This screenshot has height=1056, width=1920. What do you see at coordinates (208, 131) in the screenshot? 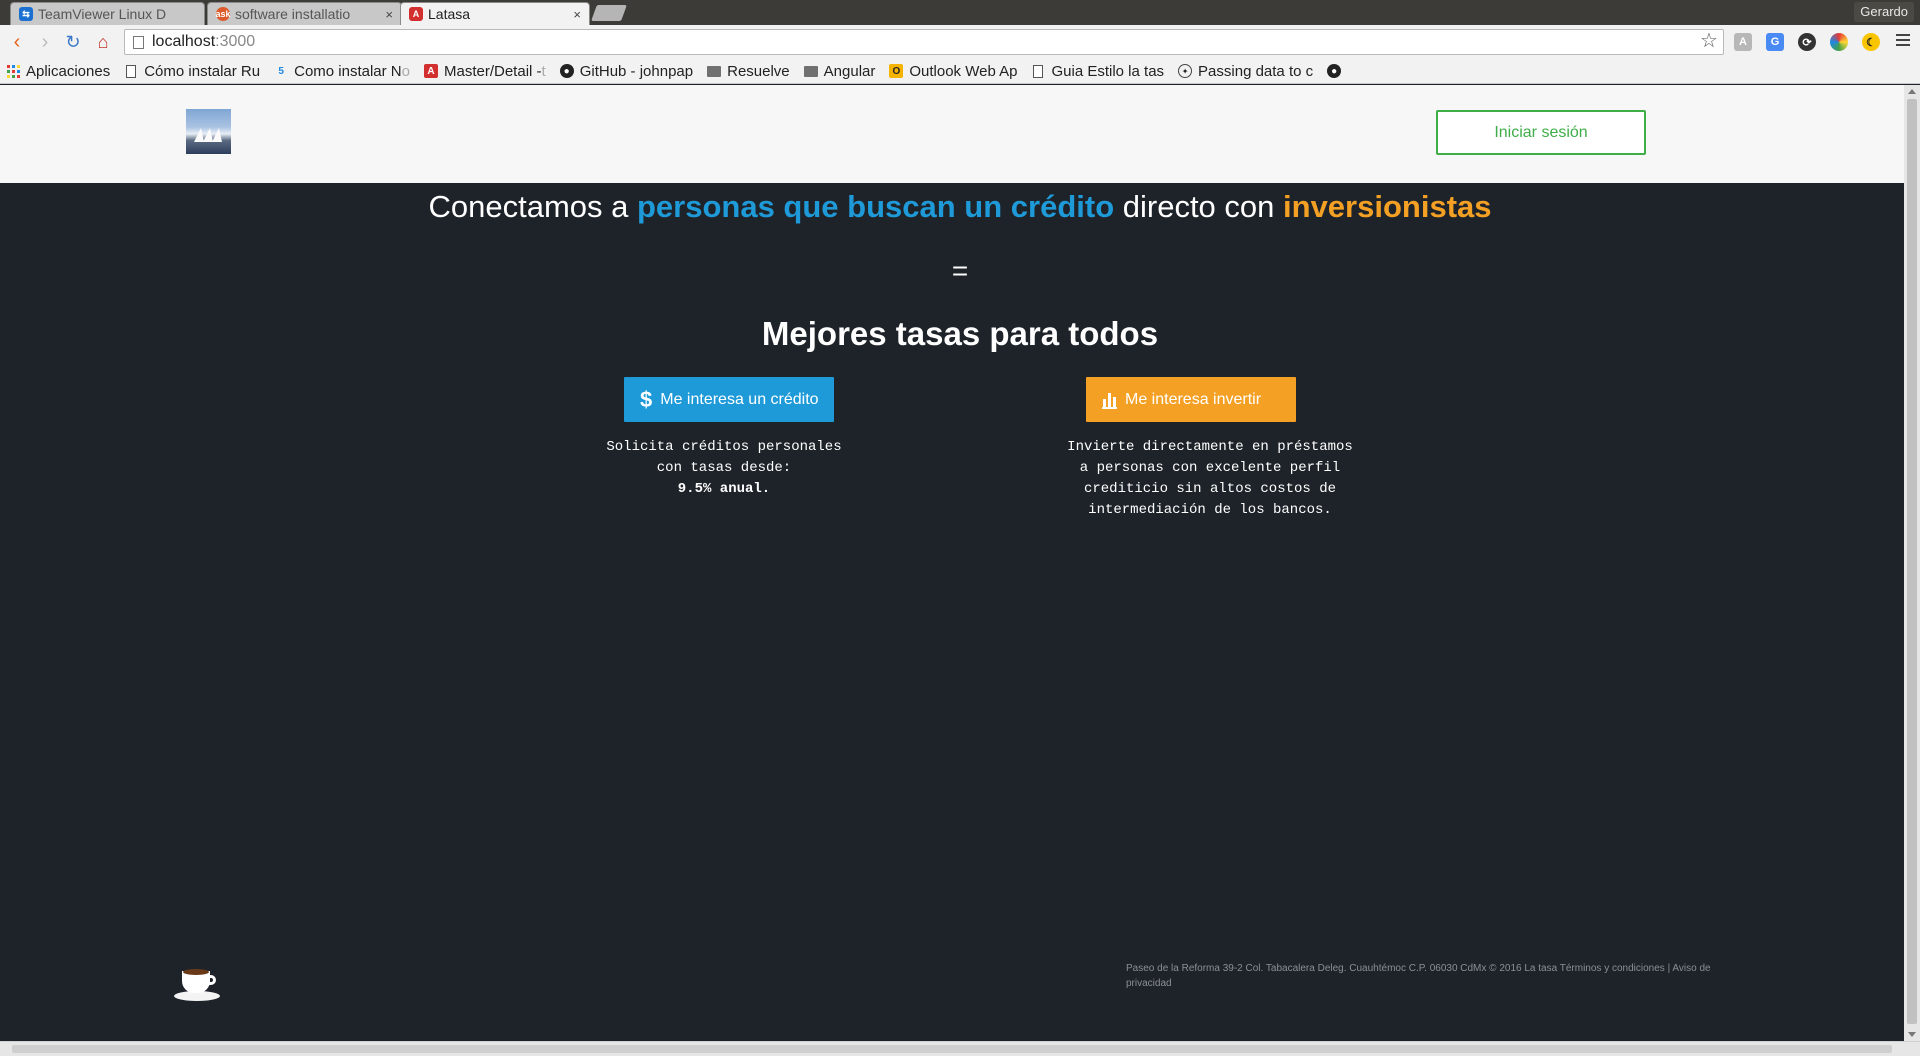
I see `site-logo` at bounding box center [208, 131].